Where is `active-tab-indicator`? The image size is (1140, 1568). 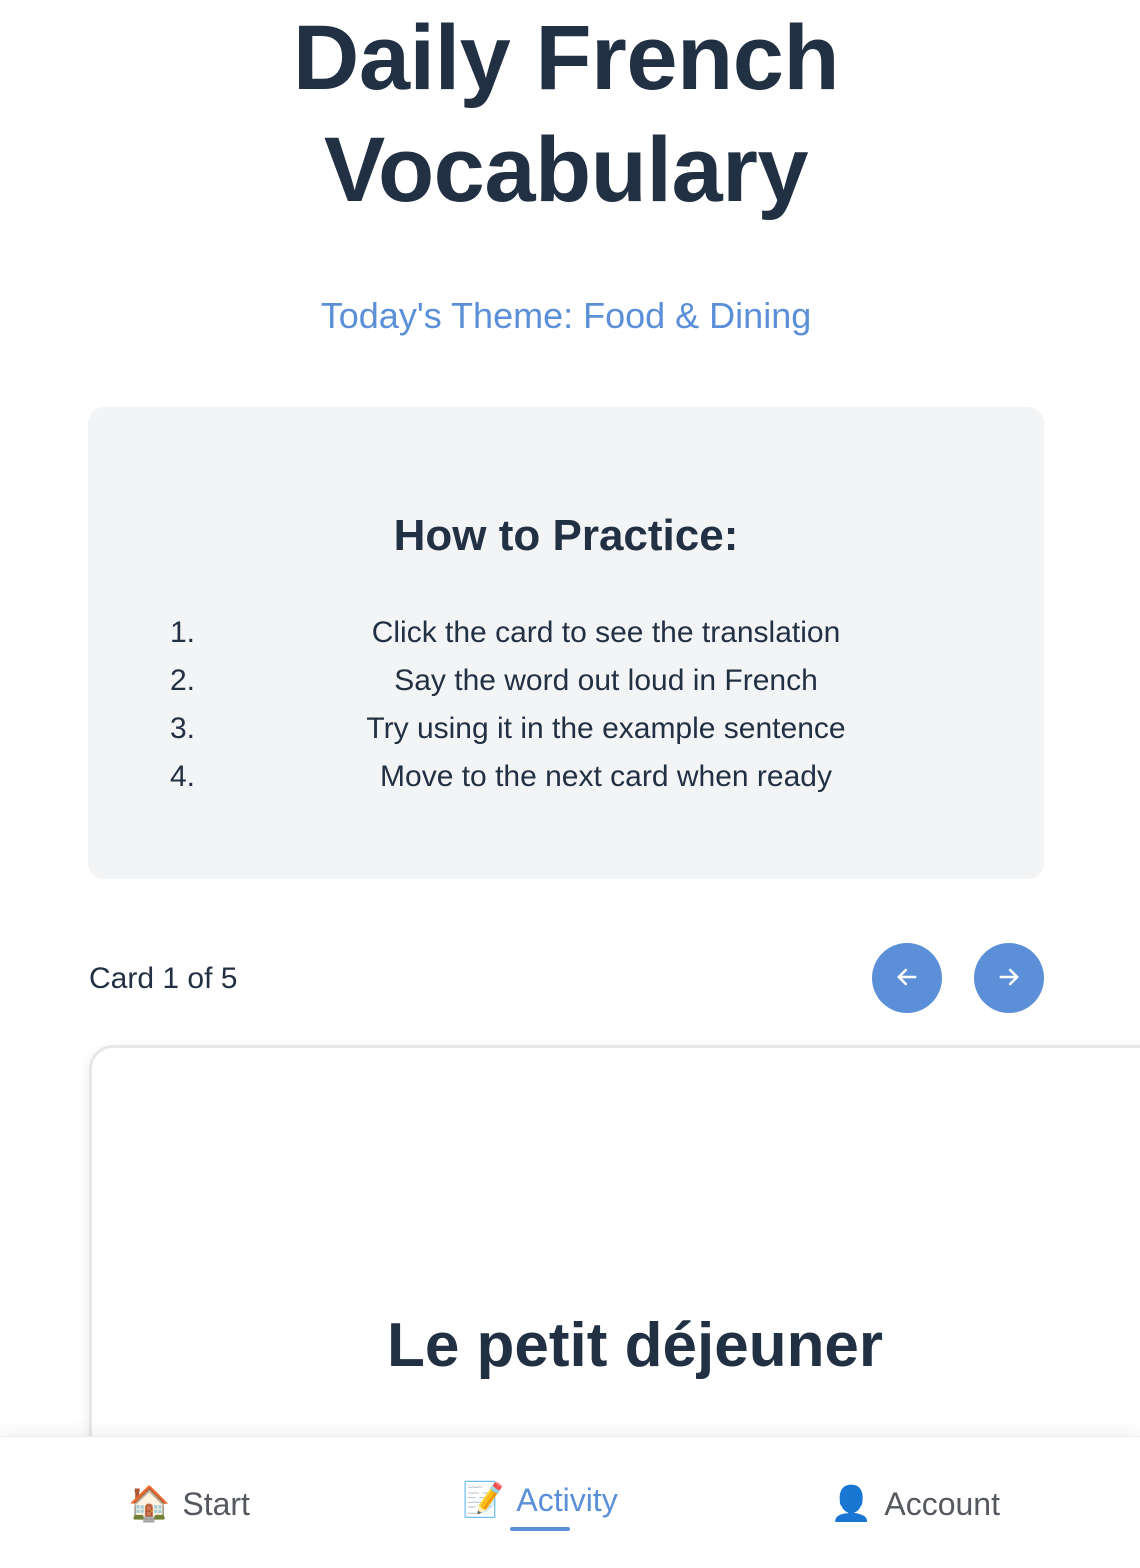
active-tab-indicator is located at coordinates (540, 1529).